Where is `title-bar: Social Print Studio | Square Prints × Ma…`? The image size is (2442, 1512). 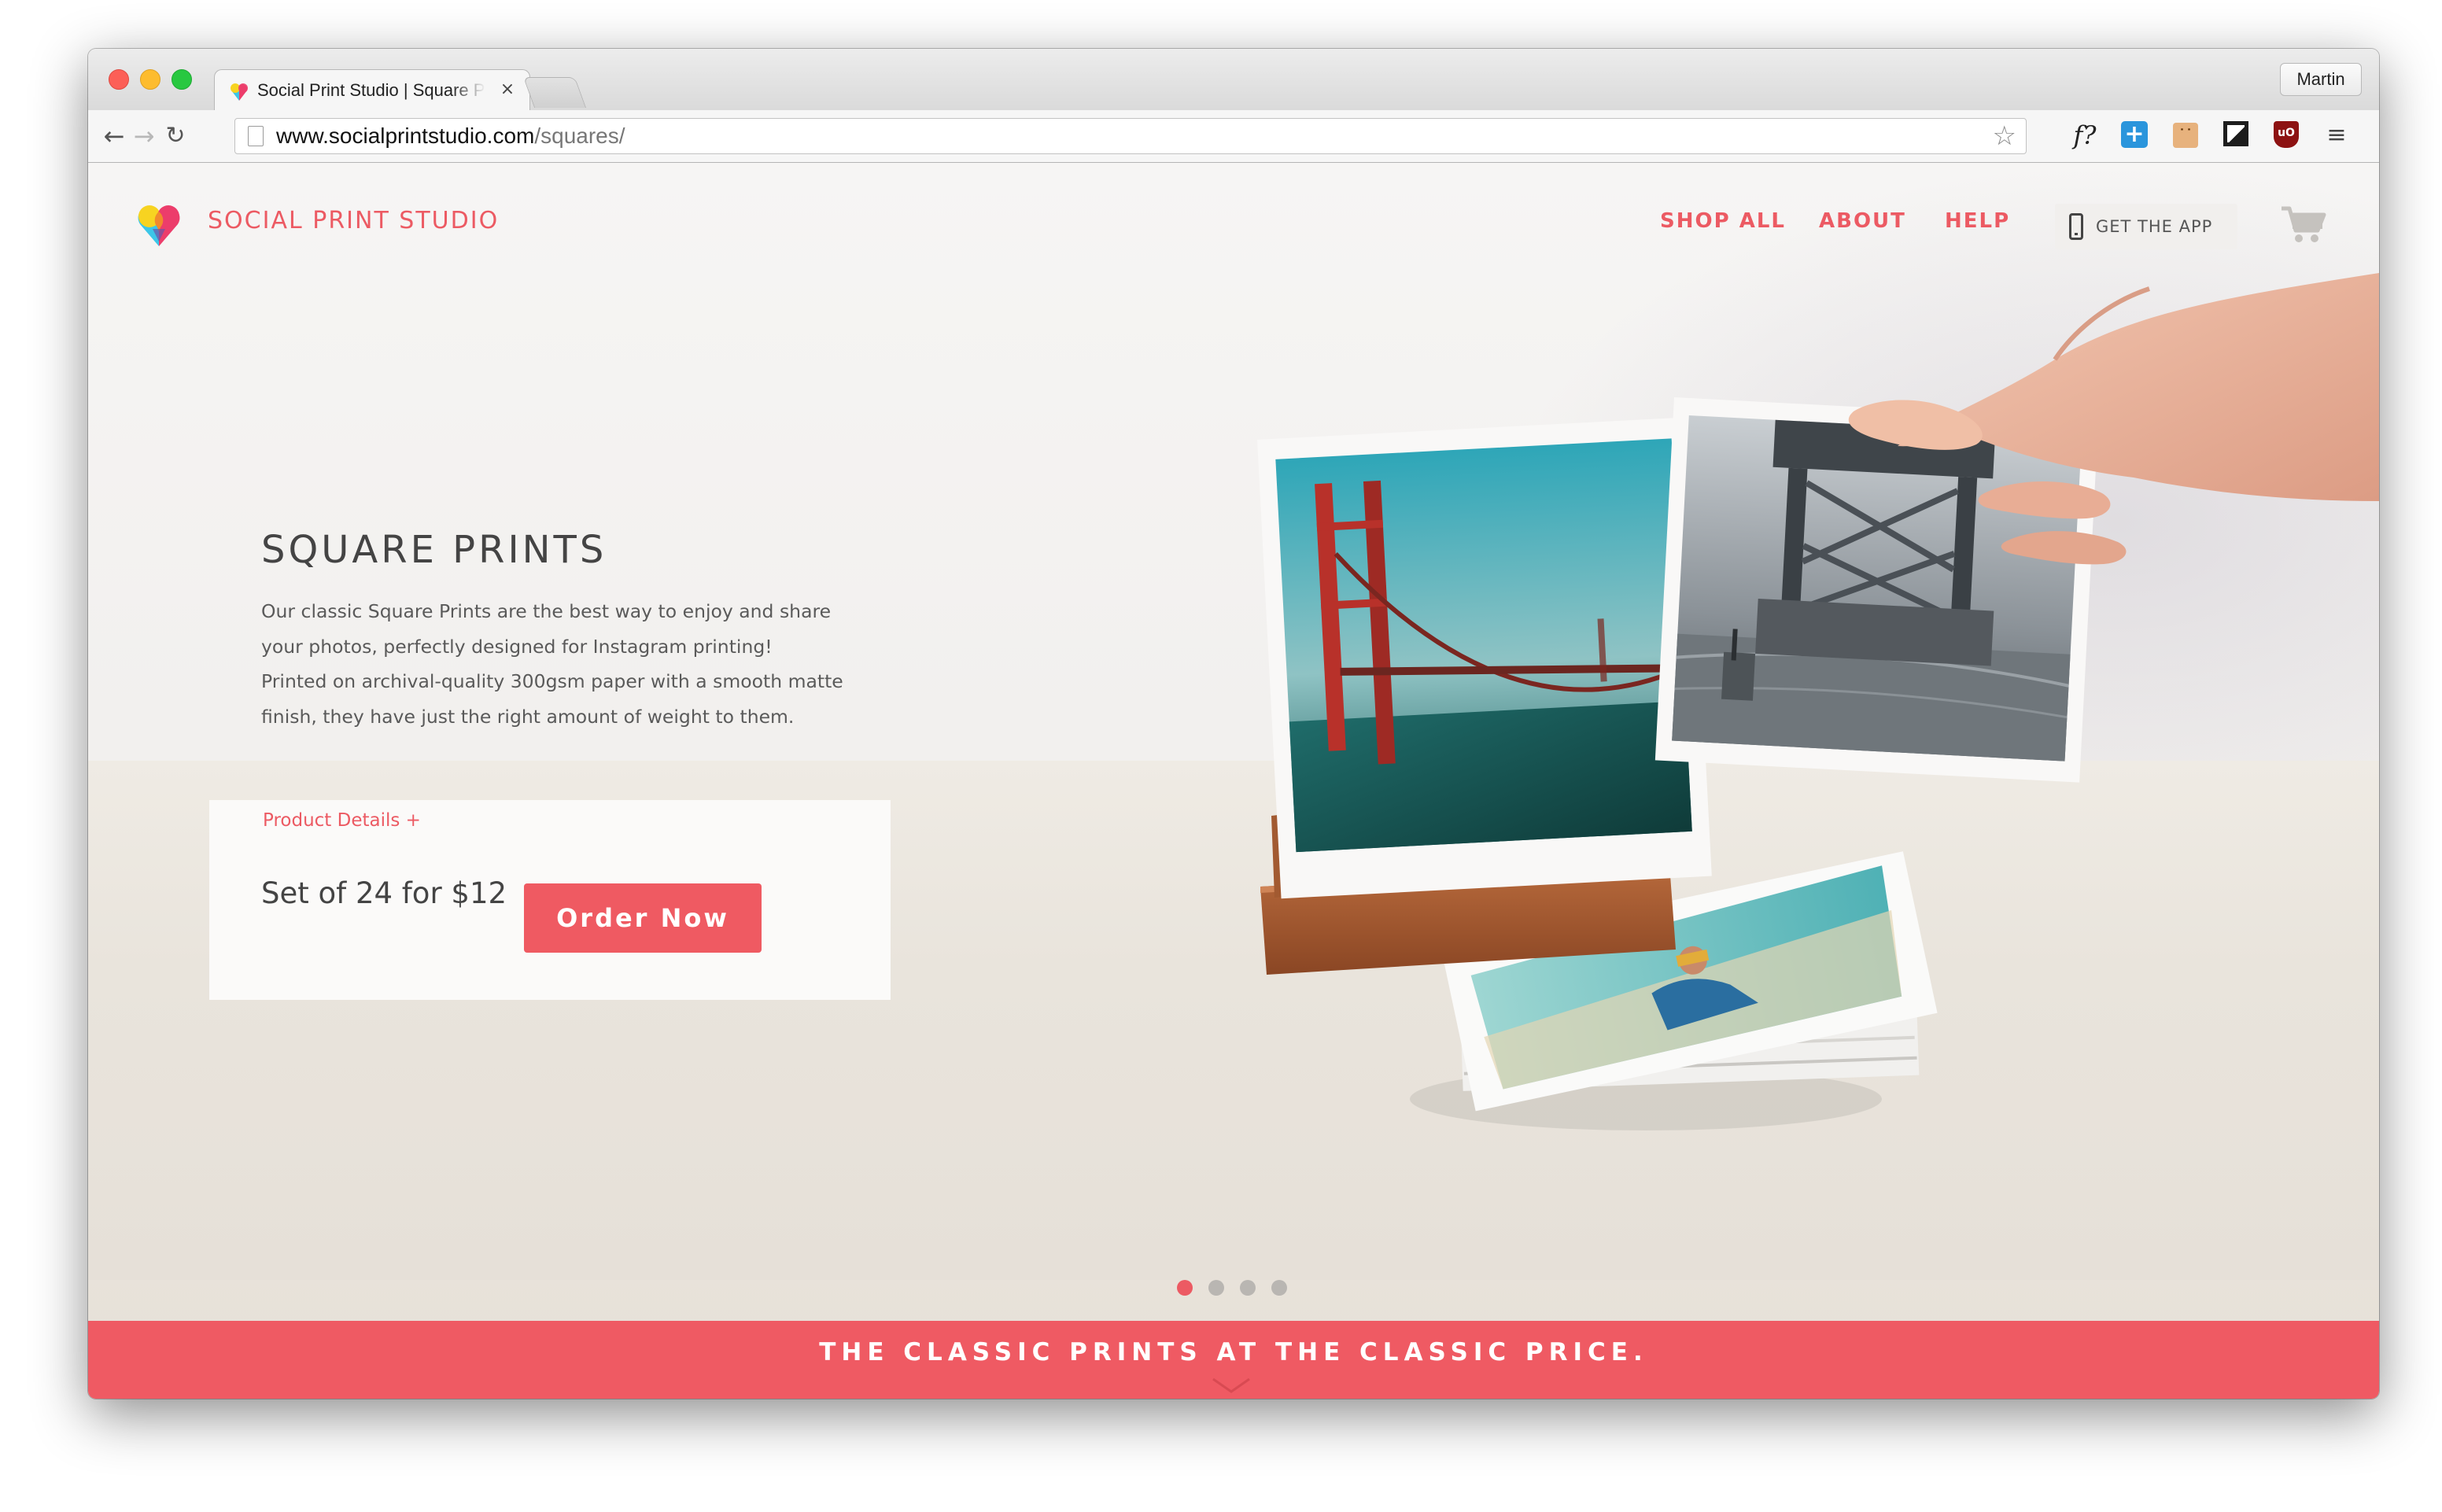 title-bar: Social Print Studio | Square Prints × Ma… is located at coordinates (1233, 80).